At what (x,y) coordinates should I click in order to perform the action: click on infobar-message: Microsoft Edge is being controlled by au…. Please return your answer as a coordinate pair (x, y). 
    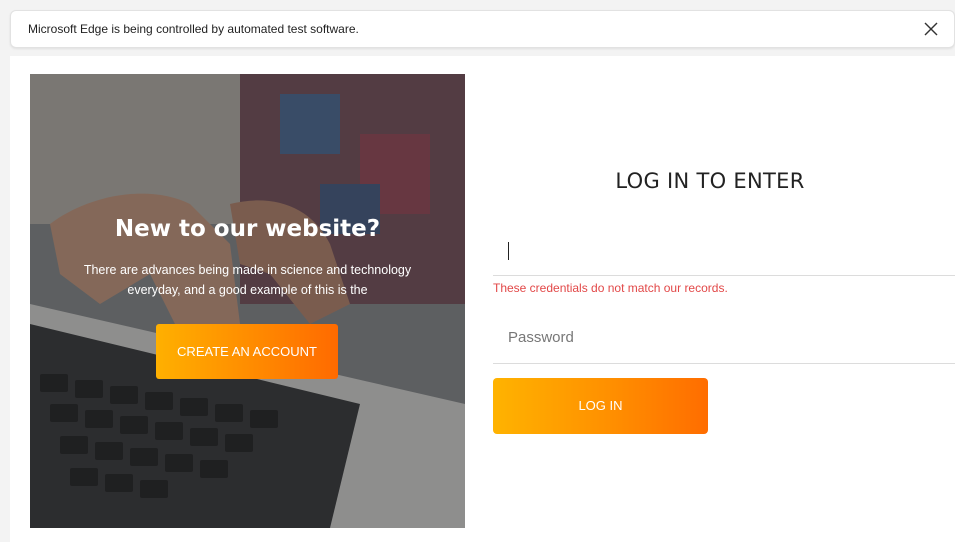
    Looking at the image, I should click on (193, 29).